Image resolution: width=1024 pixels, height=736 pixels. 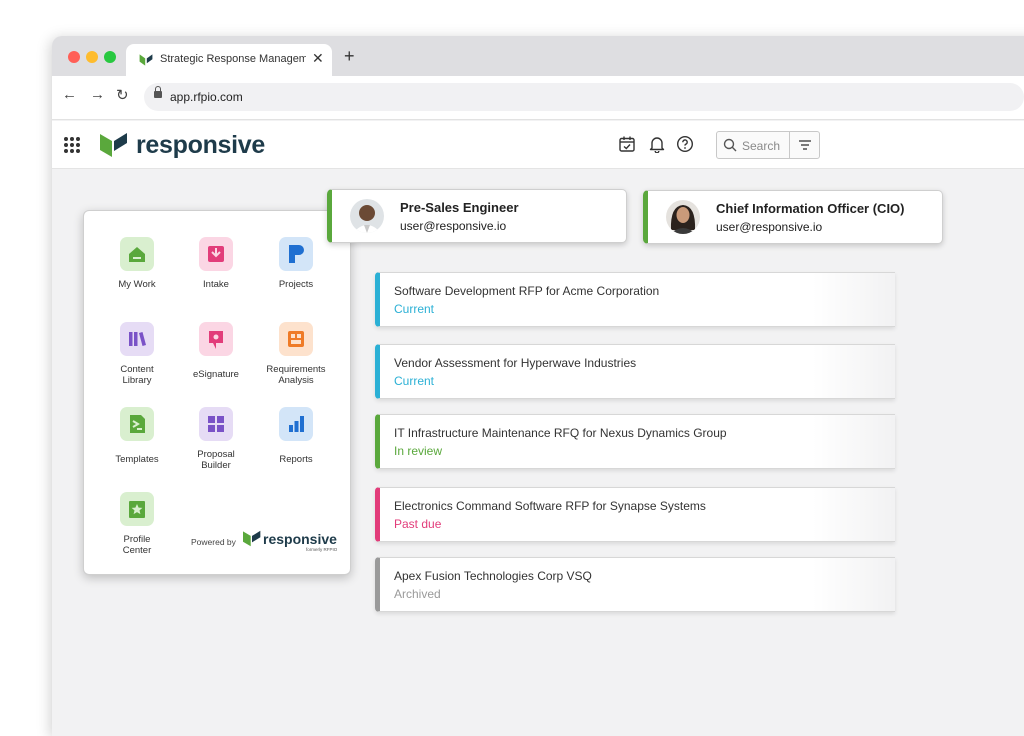 What do you see at coordinates (730, 145) in the screenshot?
I see `search-icon` at bounding box center [730, 145].